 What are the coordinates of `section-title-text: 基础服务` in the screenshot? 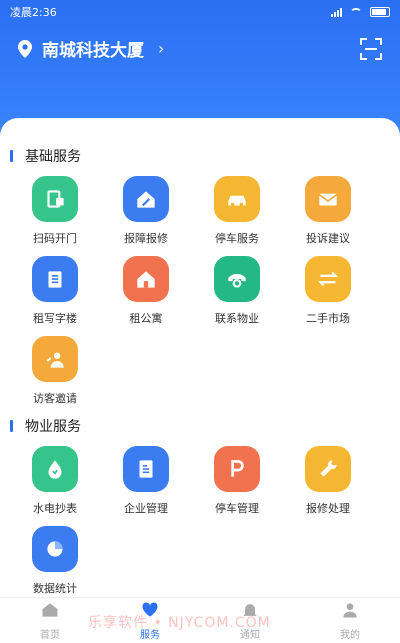 It's located at (53, 157).